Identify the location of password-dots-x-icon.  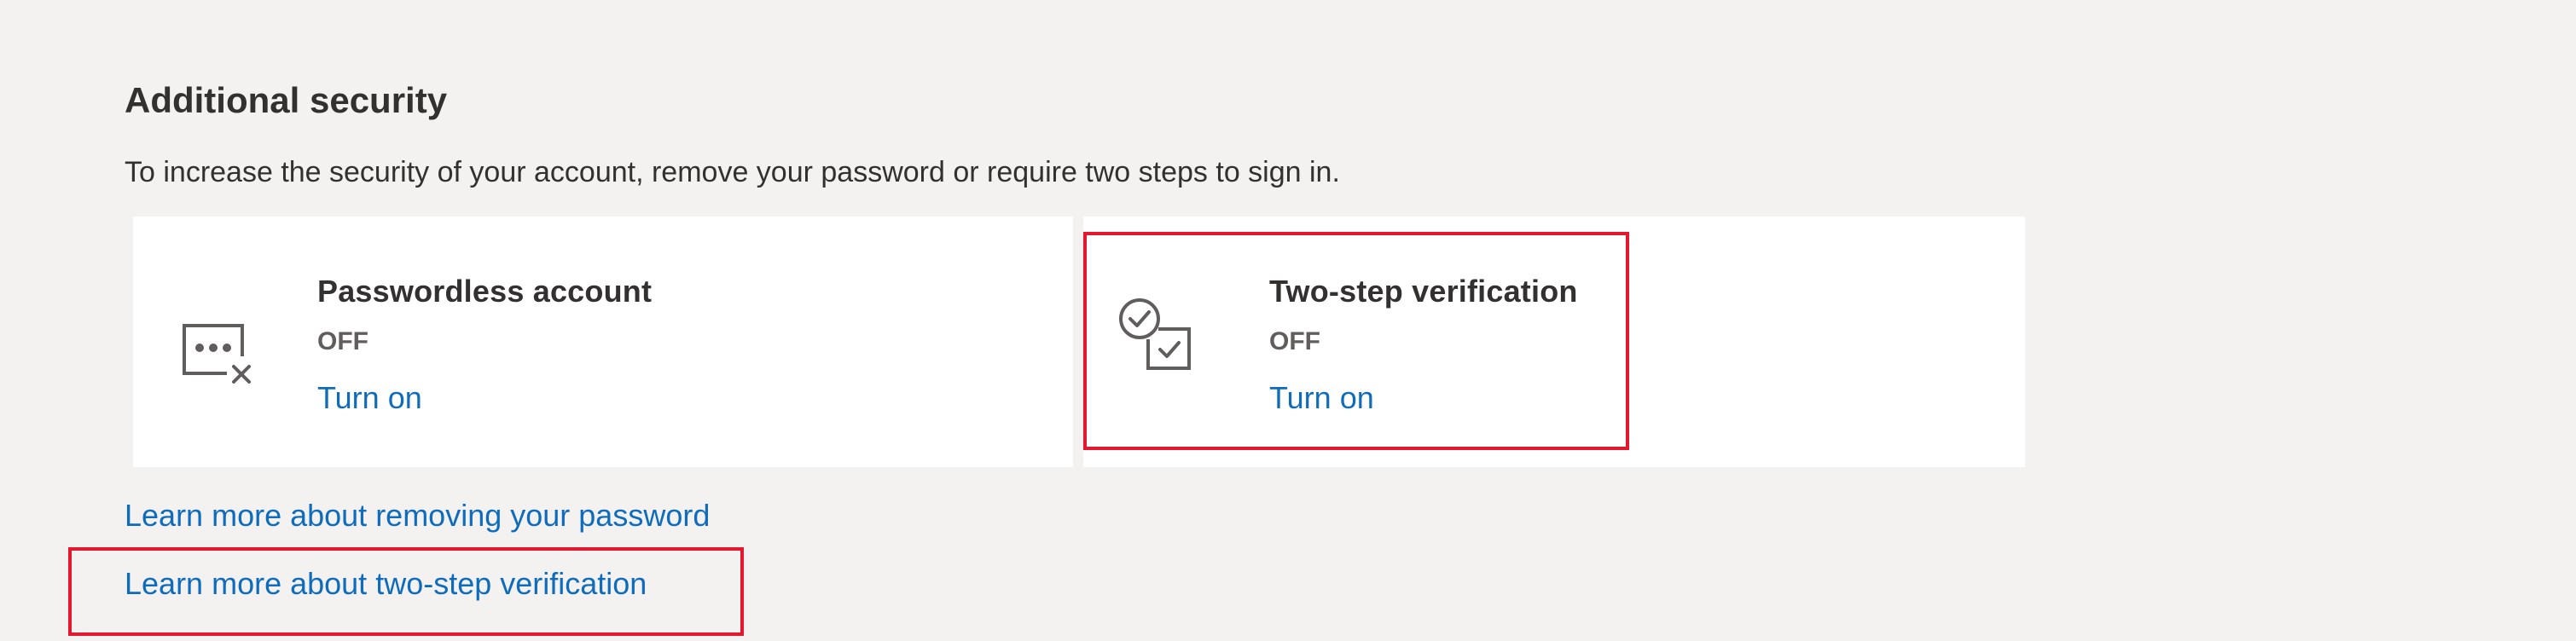
(217, 354).